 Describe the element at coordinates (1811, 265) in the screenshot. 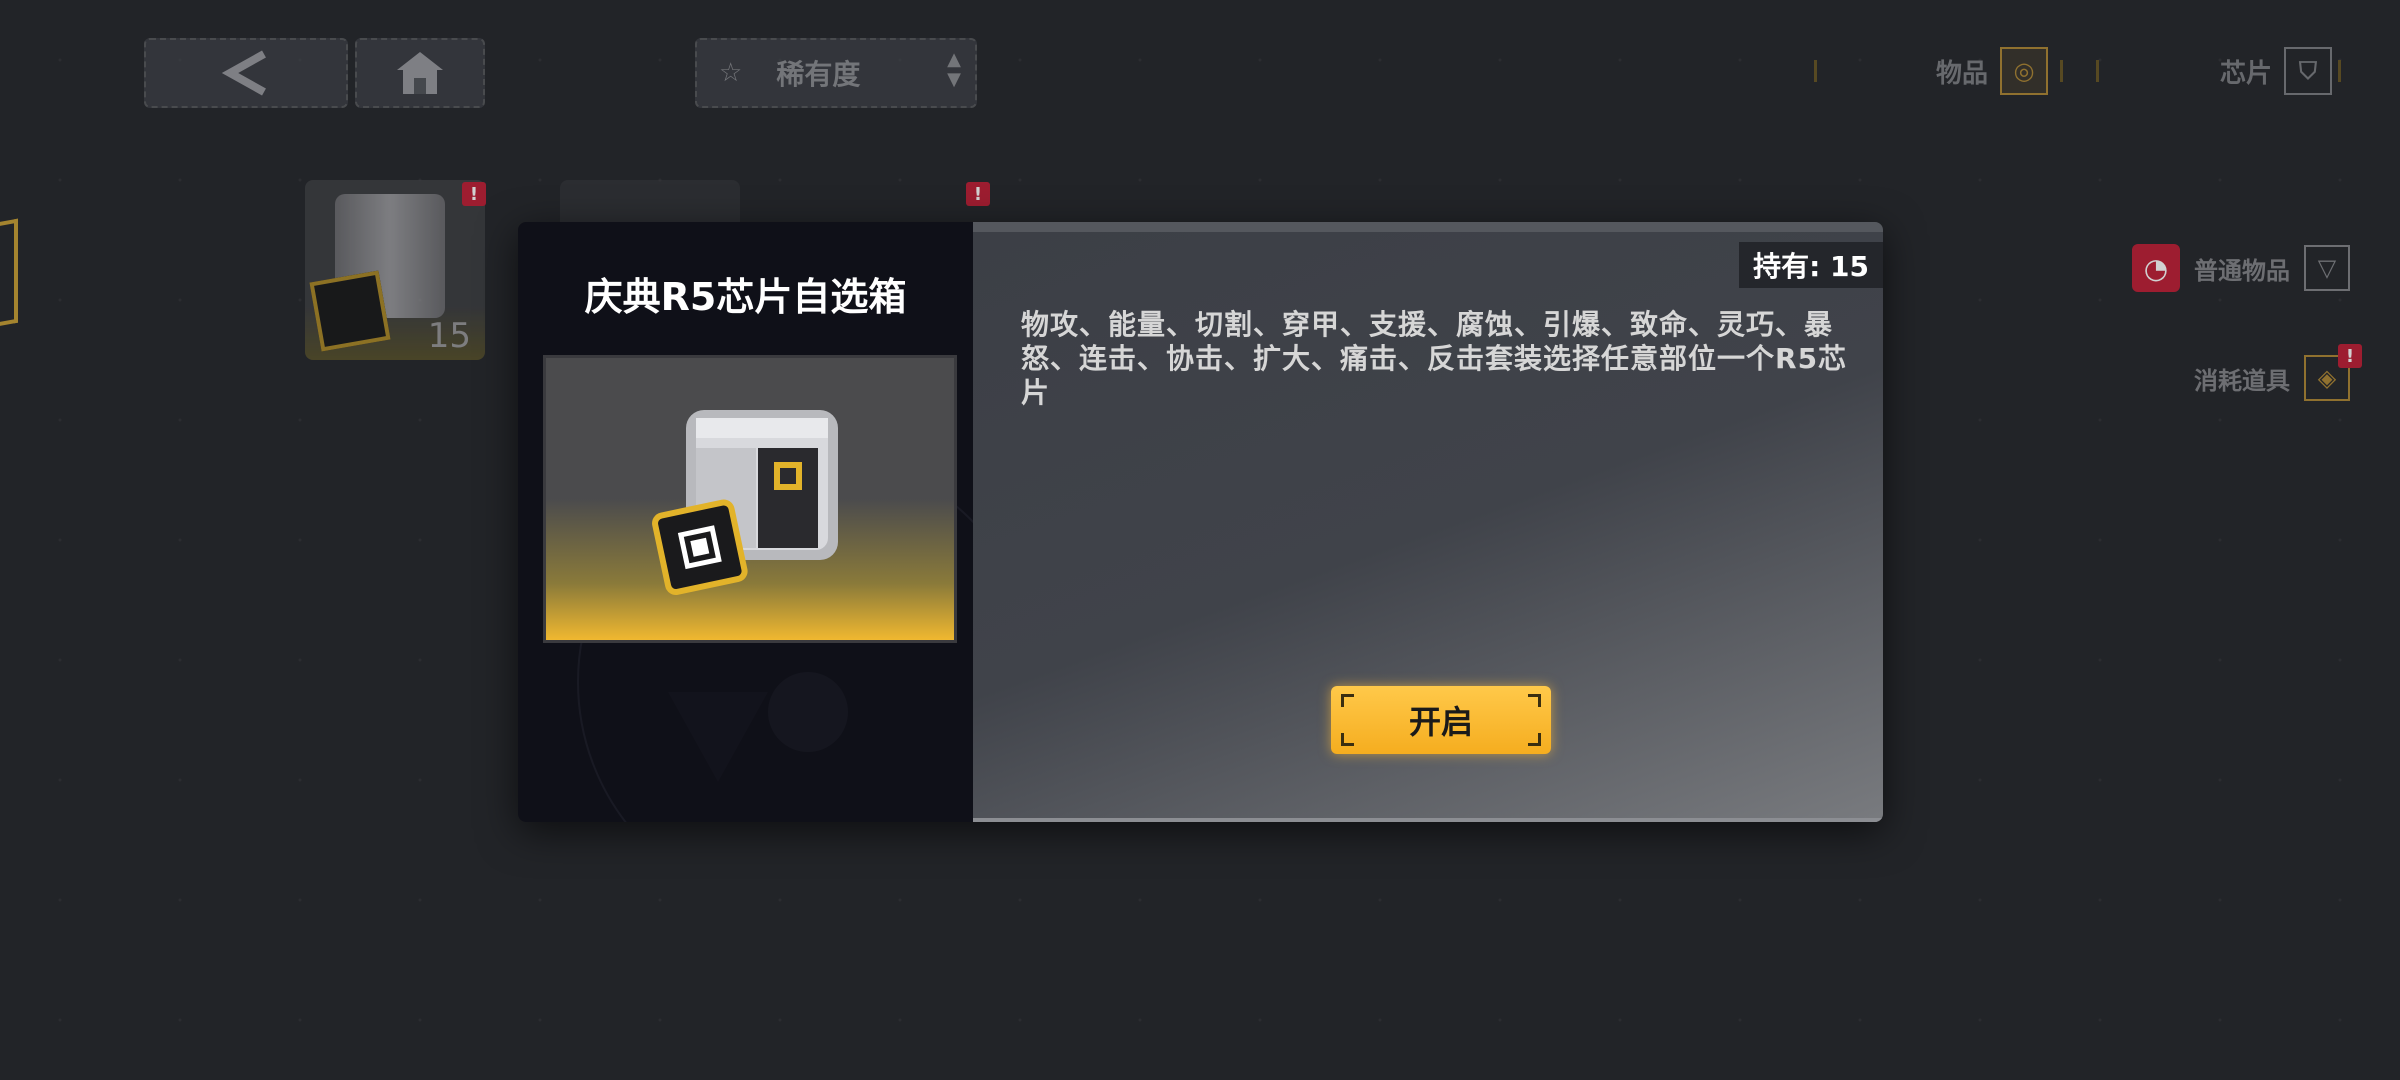

I see `hold-count: 持有: 15` at that location.